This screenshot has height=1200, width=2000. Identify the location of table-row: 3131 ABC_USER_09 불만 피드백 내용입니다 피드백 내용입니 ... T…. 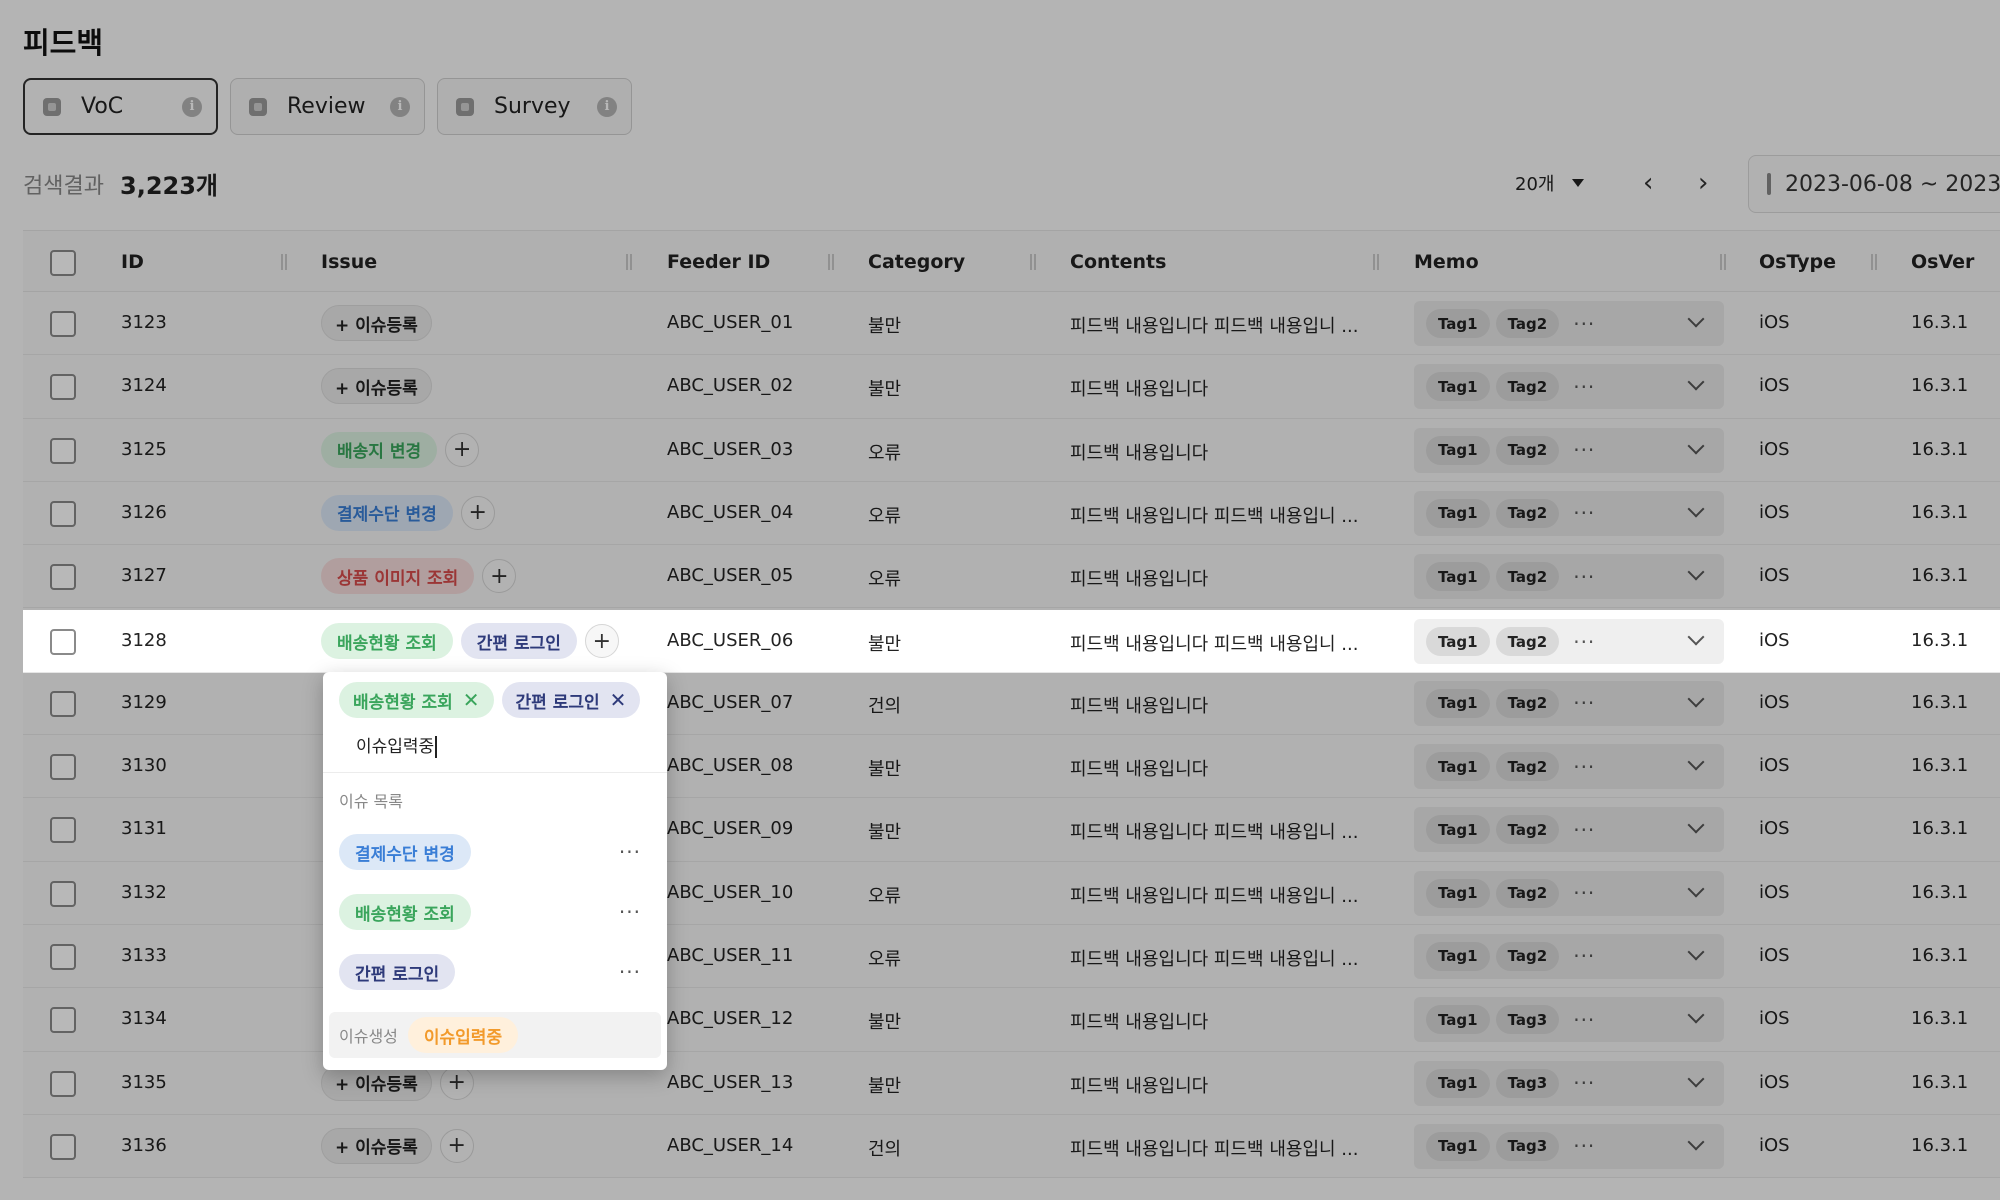
(1011, 830).